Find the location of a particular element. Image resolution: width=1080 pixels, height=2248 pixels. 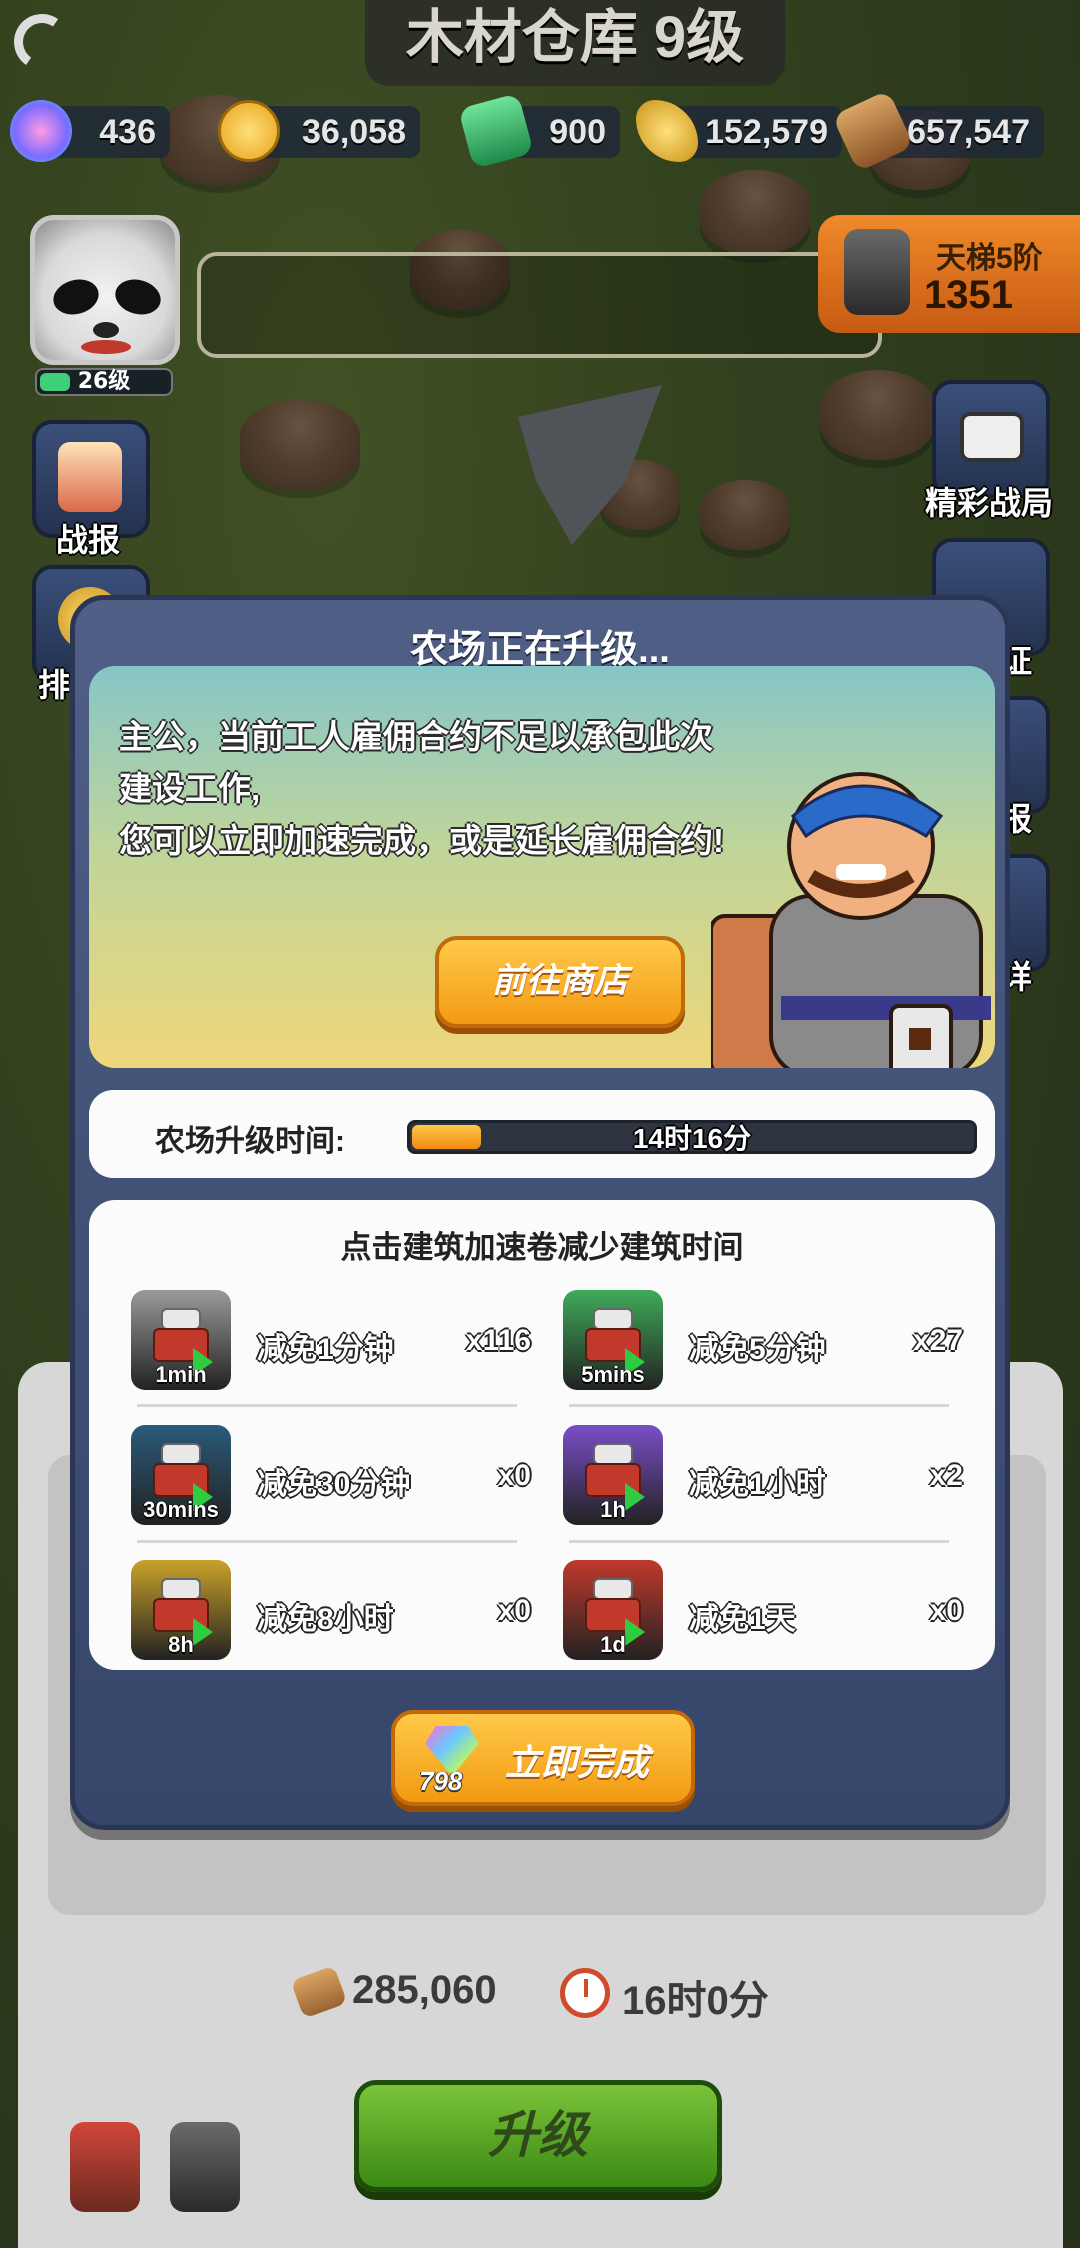

player-level-badge: 26级 is located at coordinates (104, 382).